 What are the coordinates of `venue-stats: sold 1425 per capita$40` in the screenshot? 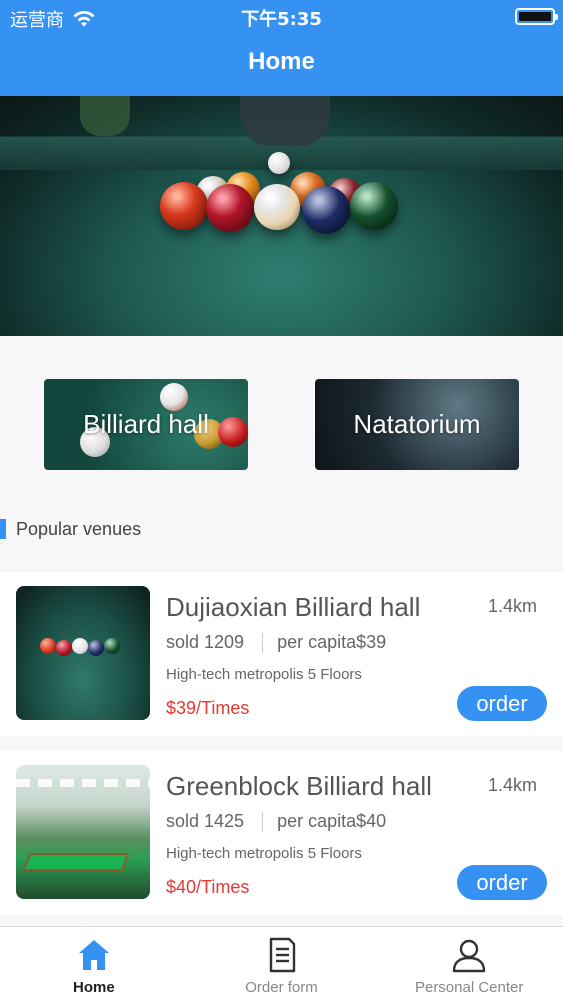 It's located at (276, 821).